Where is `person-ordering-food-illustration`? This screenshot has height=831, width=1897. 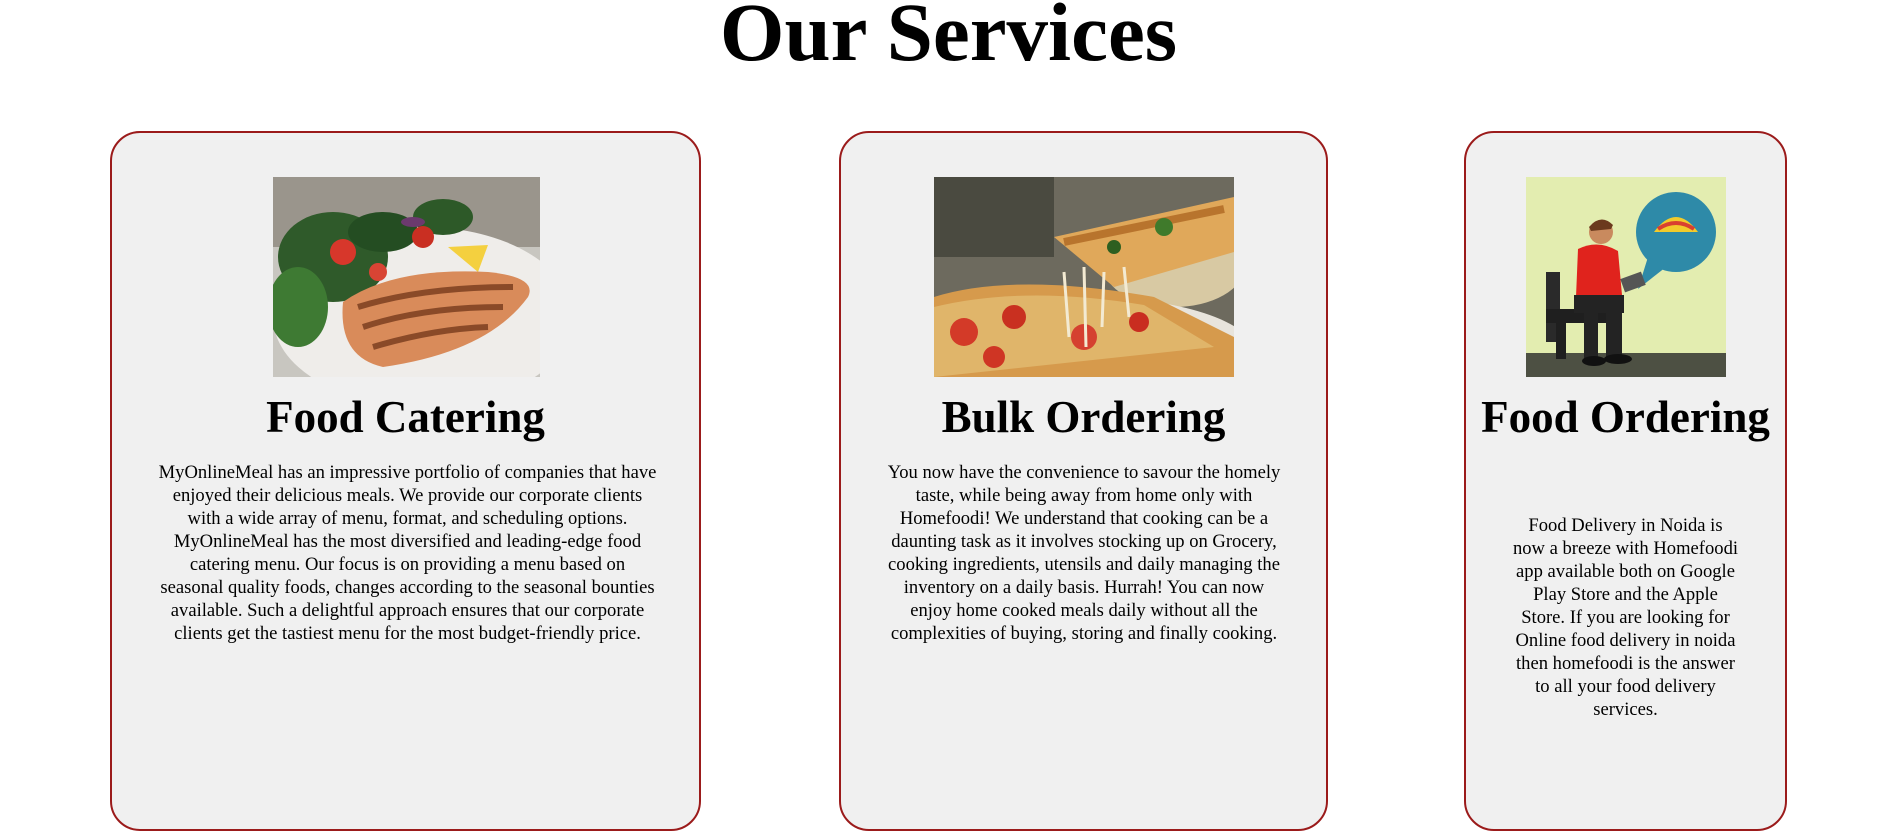
person-ordering-food-illustration is located at coordinates (1626, 277).